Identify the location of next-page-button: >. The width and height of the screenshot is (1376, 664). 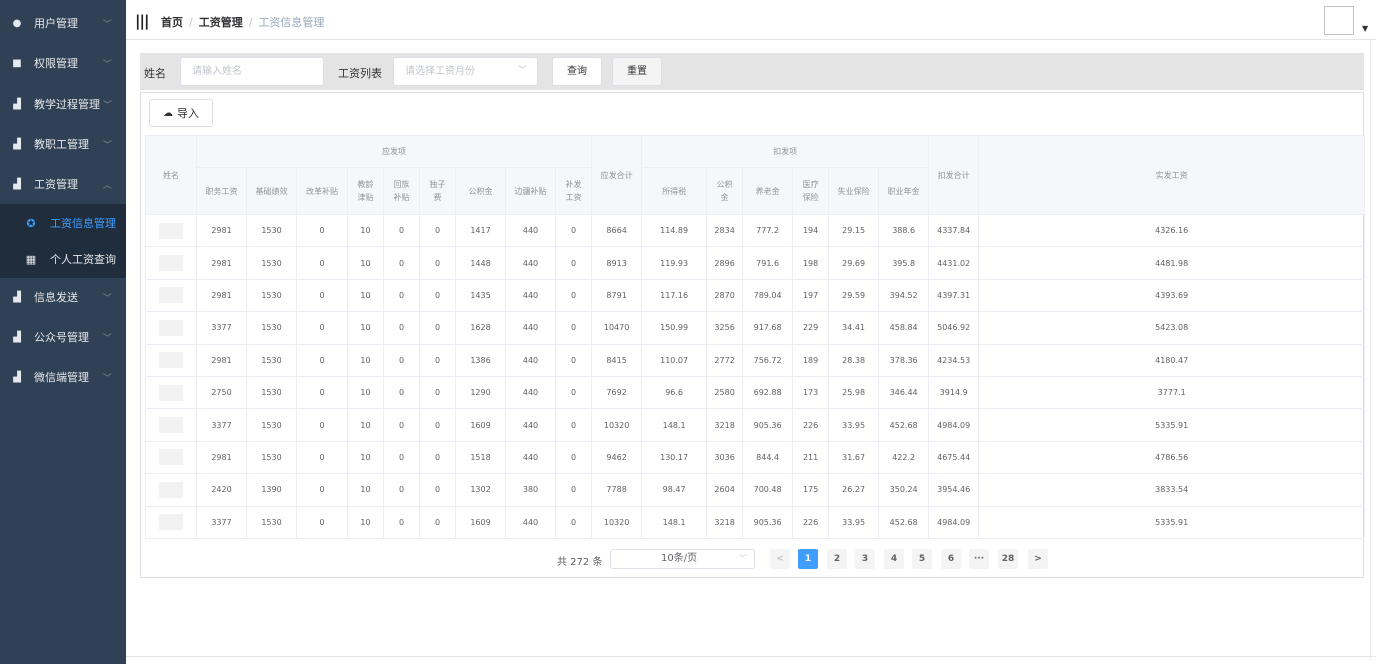
(1038, 559).